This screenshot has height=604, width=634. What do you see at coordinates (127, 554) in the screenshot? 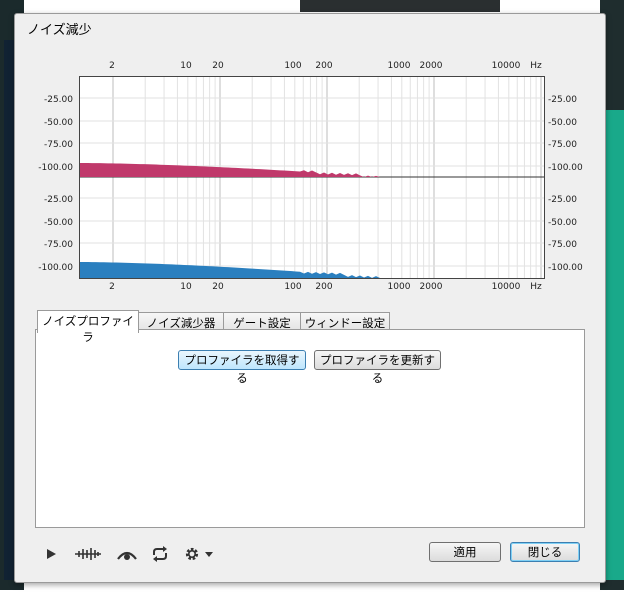
I see `preview-icon` at bounding box center [127, 554].